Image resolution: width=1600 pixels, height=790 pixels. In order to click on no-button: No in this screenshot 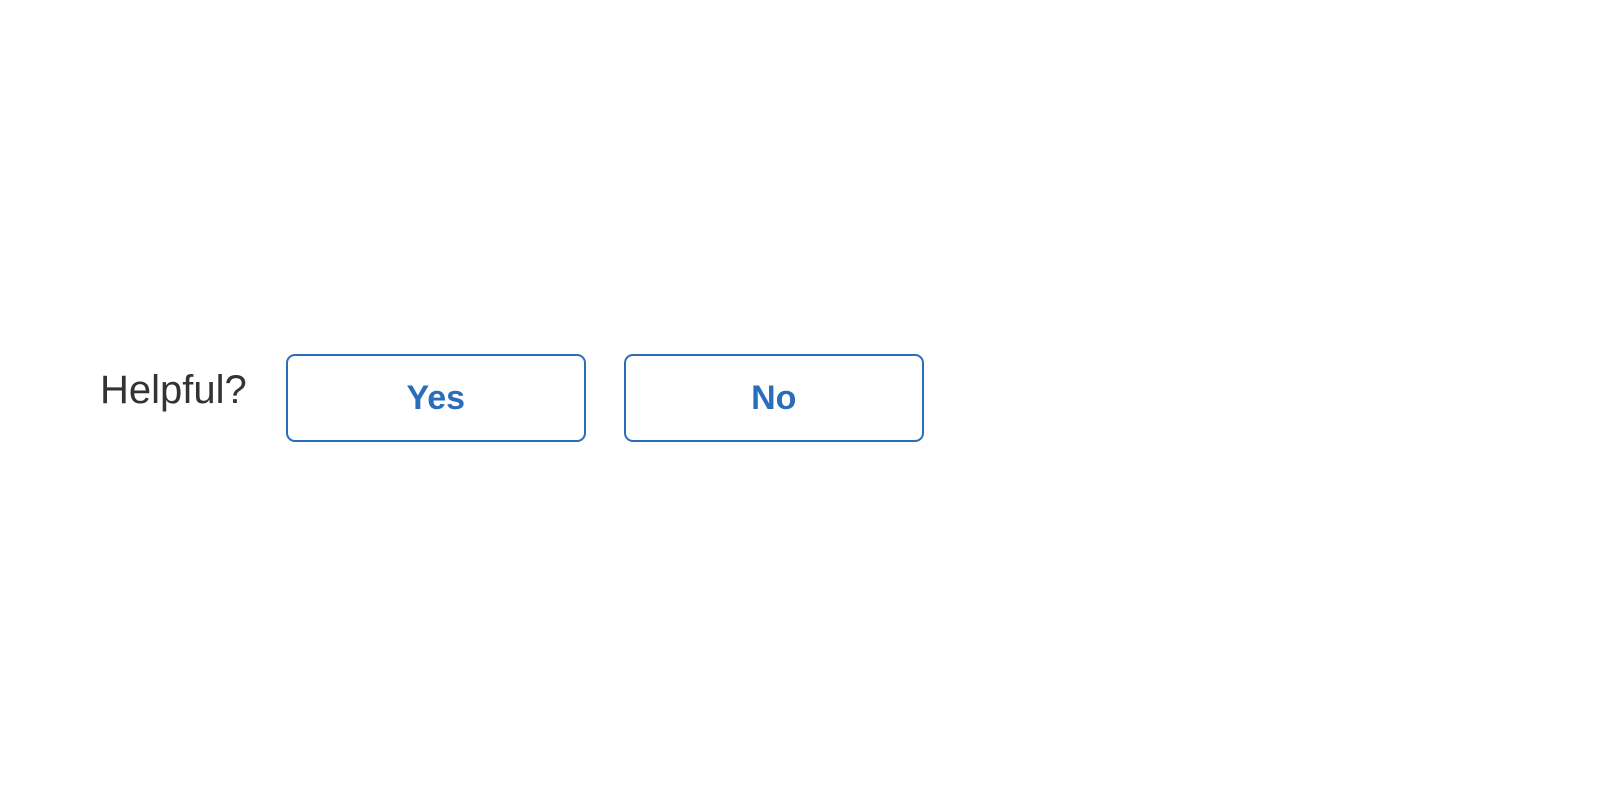, I will do `click(773, 398)`.